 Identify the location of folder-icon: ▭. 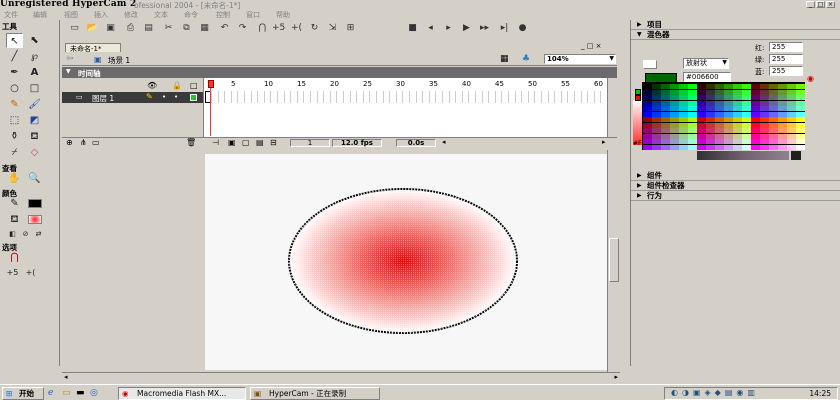
(66, 393).